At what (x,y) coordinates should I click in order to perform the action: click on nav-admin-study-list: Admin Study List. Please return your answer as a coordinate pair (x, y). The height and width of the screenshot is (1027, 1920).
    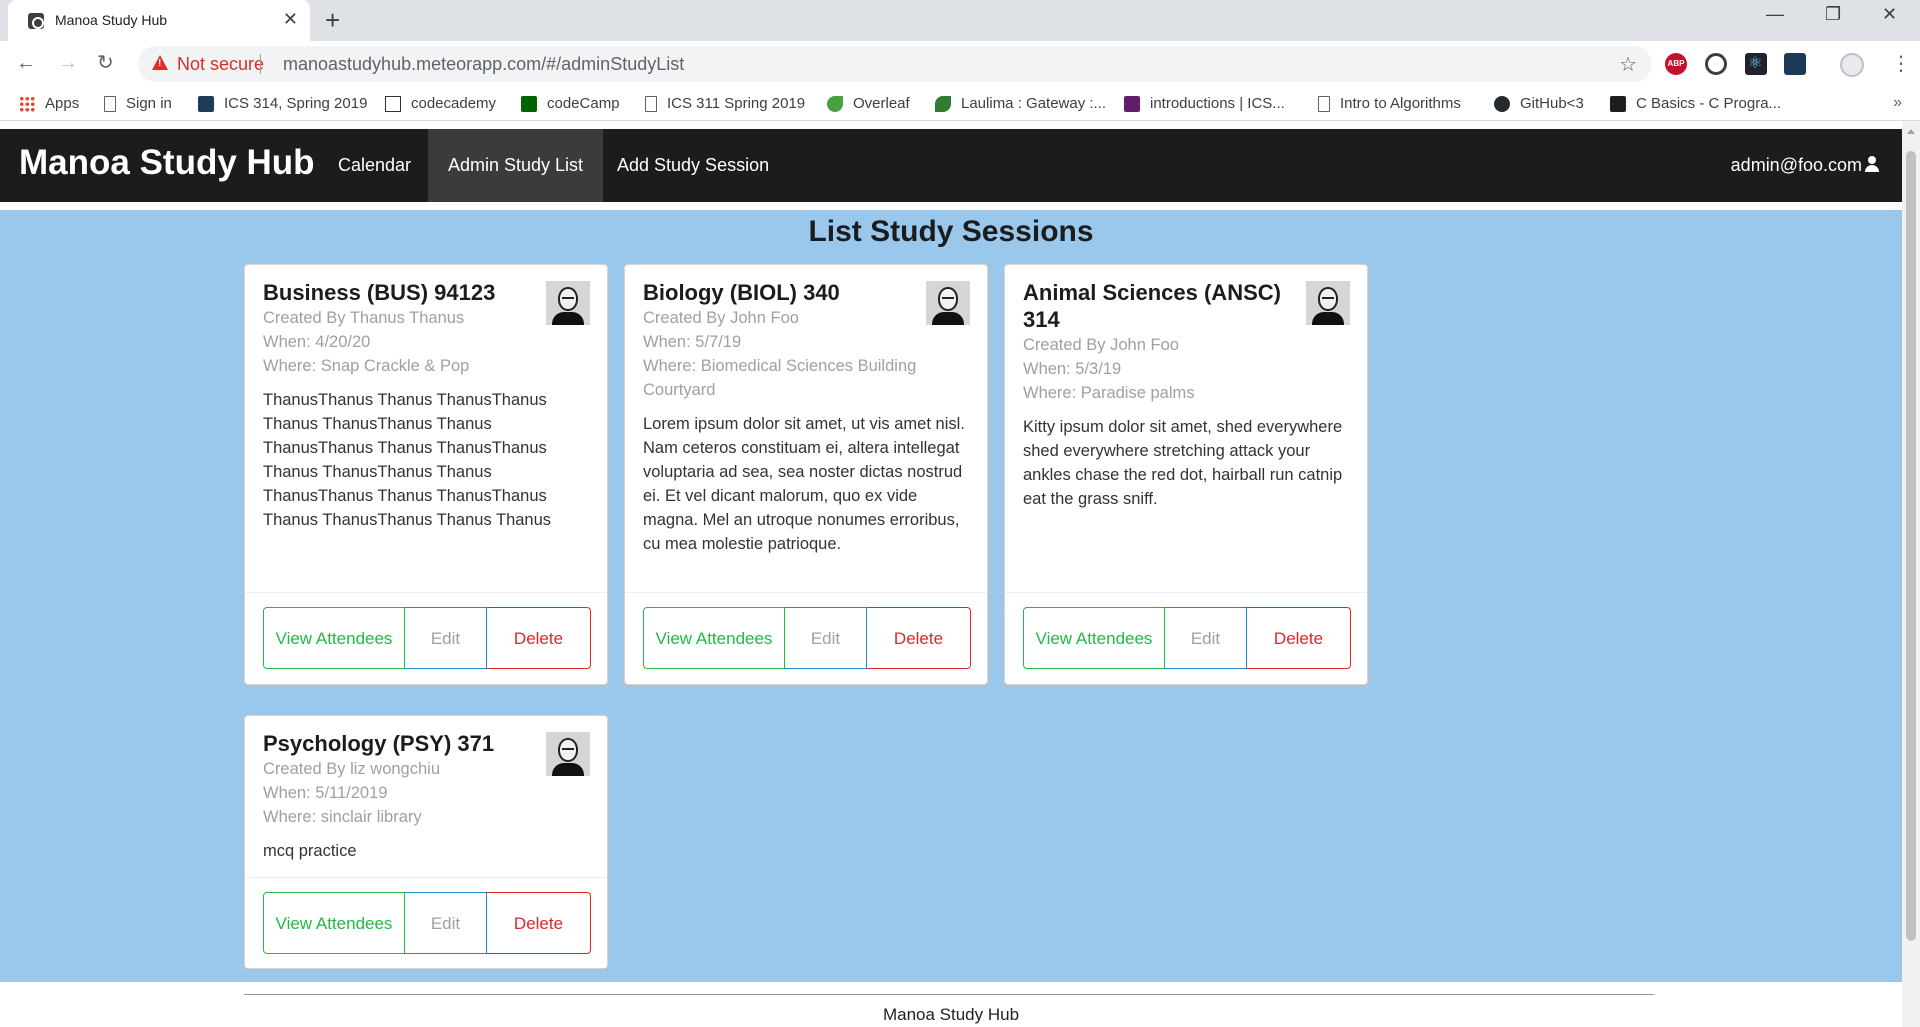
    Looking at the image, I should click on (516, 165).